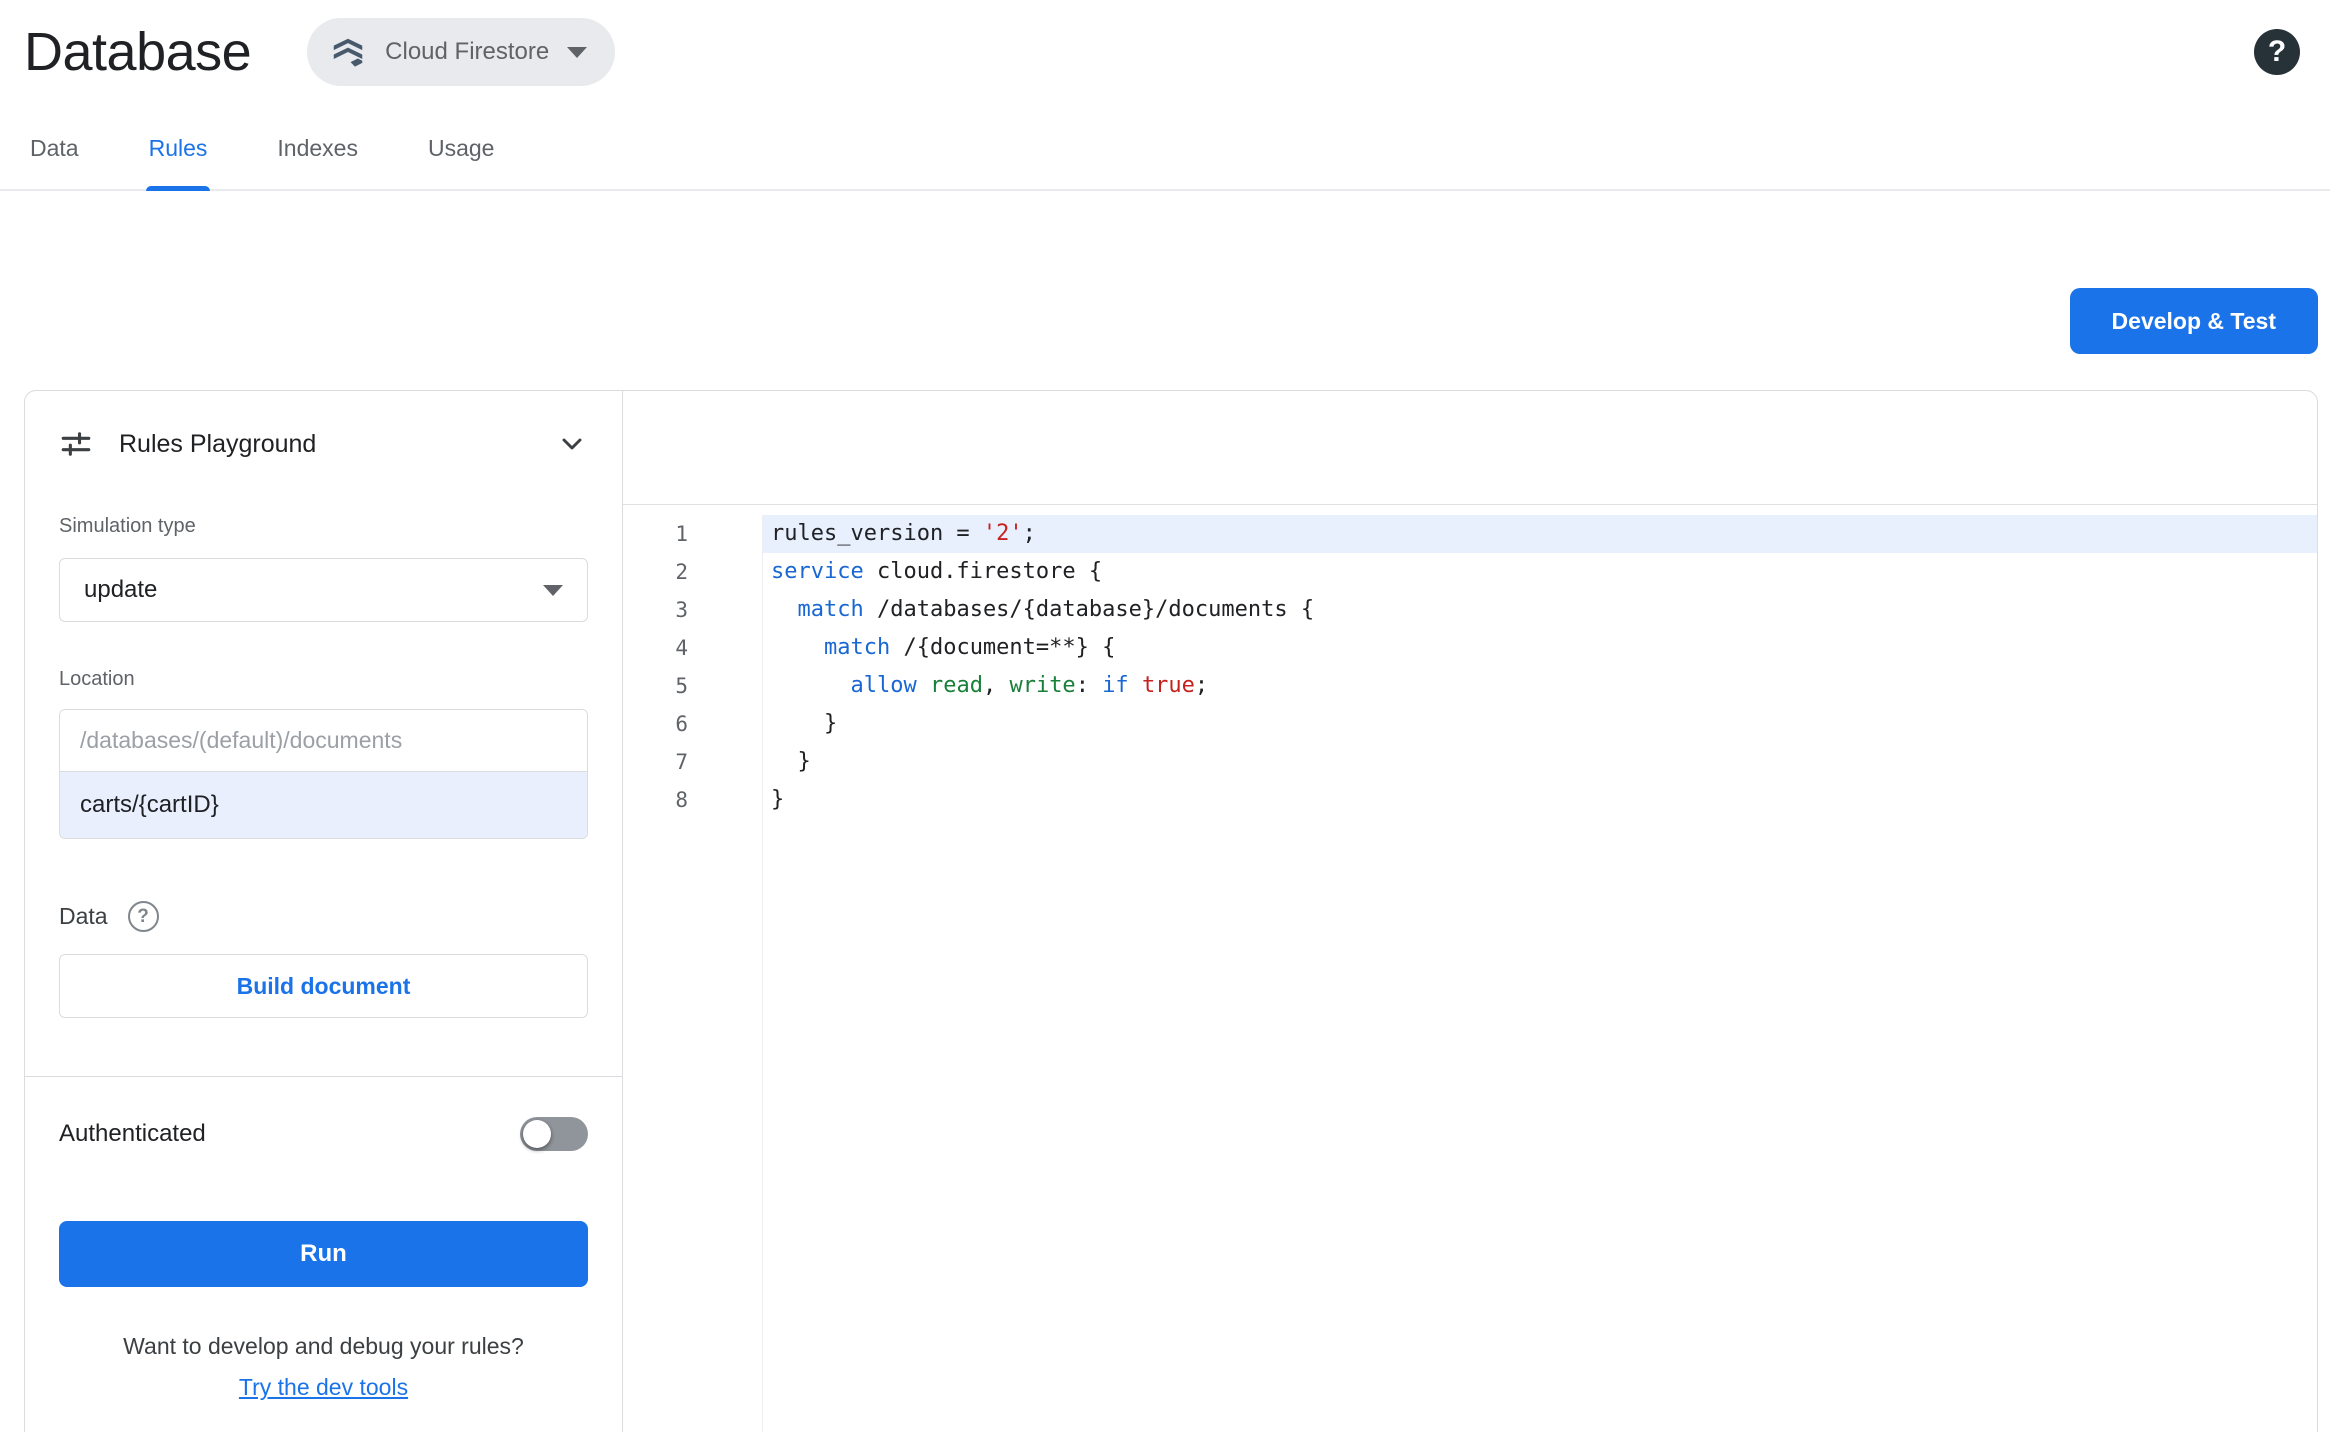  Describe the element at coordinates (76, 444) in the screenshot. I see `tune-icon` at that location.